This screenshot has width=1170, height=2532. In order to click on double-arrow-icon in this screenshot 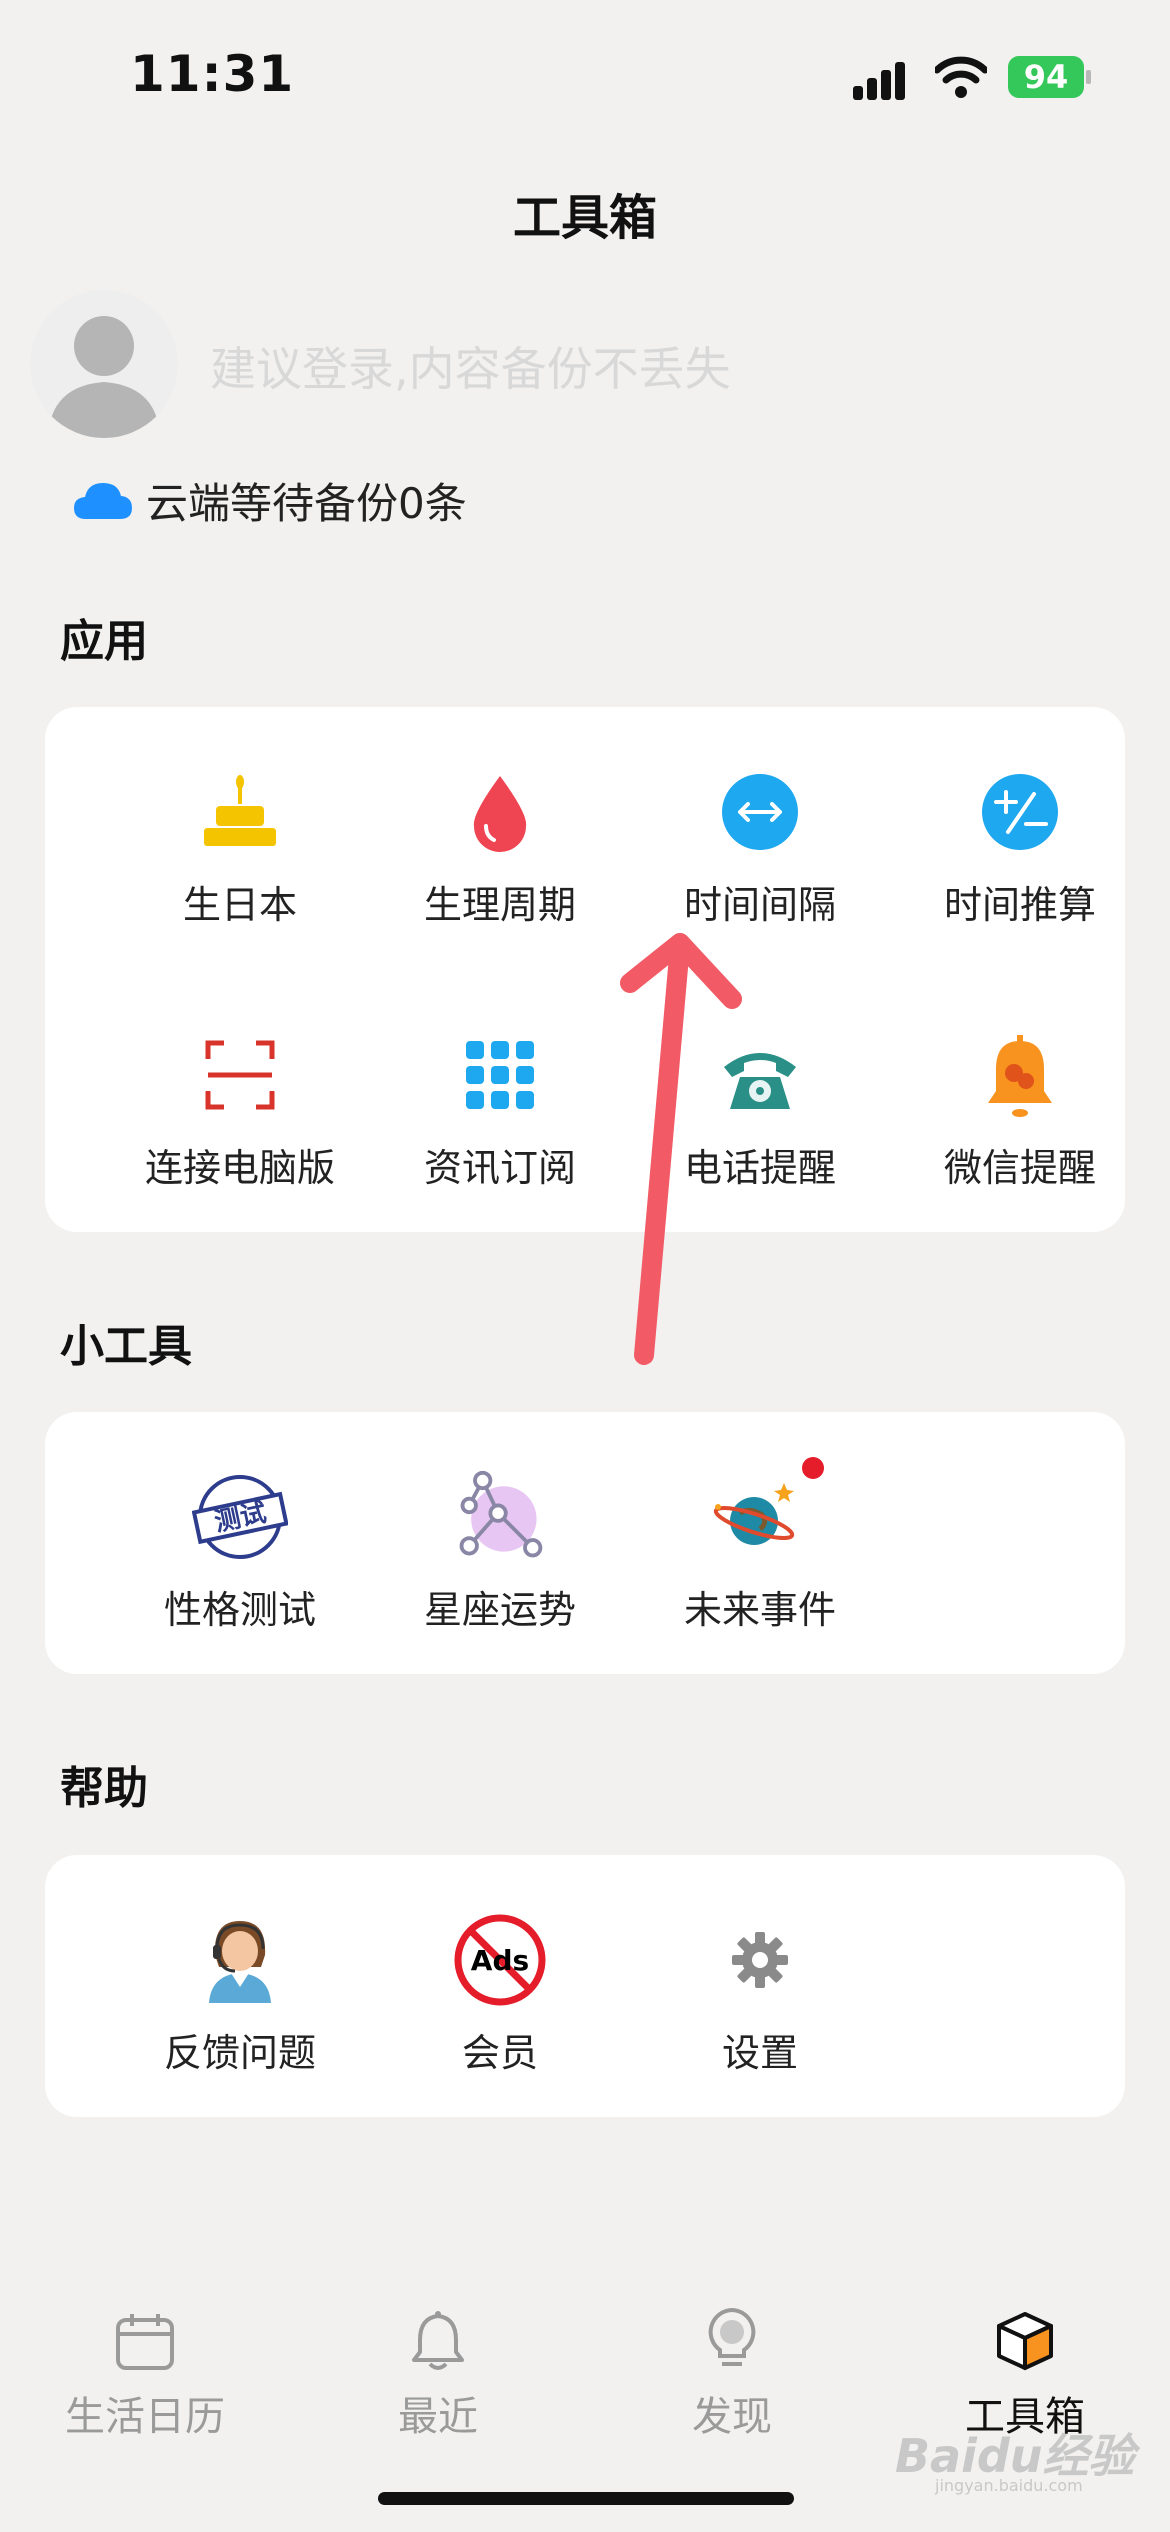, I will do `click(760, 812)`.